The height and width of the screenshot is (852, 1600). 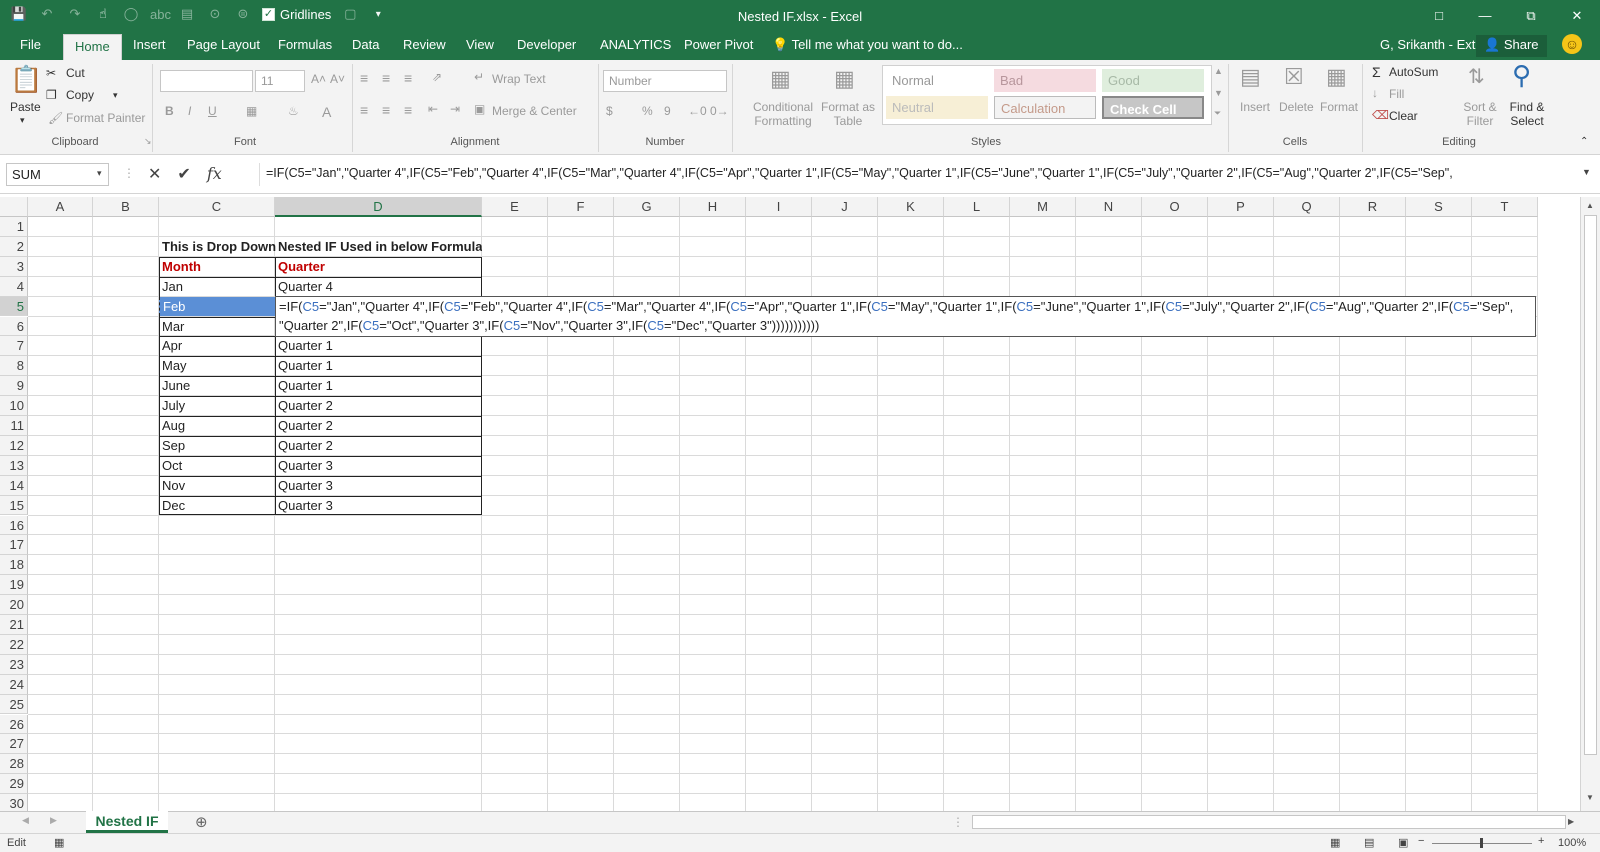 What do you see at coordinates (386, 78) in the screenshot?
I see `middle-align-icon: ≡` at bounding box center [386, 78].